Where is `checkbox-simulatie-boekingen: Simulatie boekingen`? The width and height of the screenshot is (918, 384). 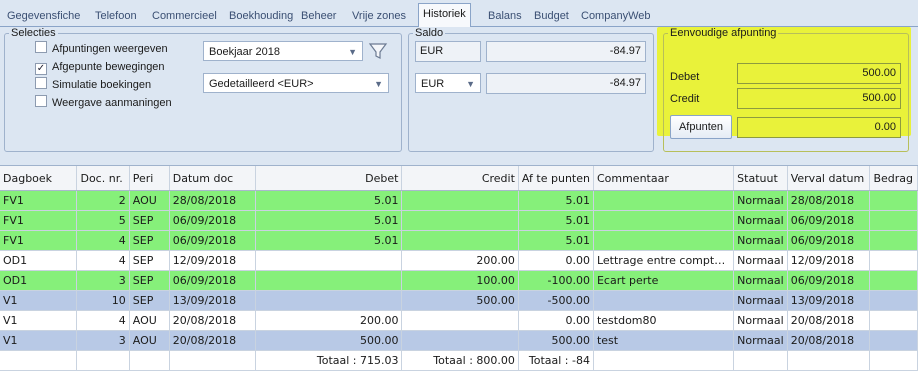
checkbox-simulatie-boekingen: Simulatie boekingen is located at coordinates (93, 85).